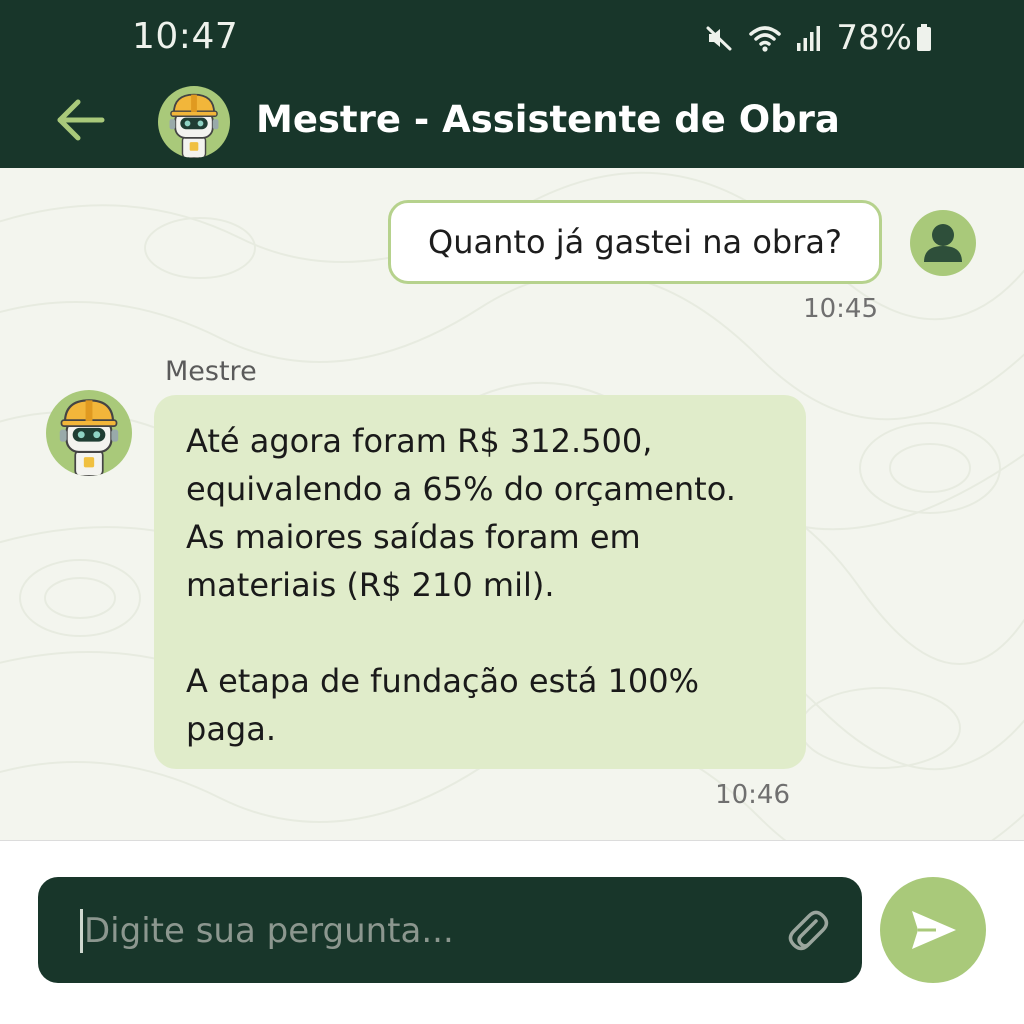 This screenshot has width=1024, height=1024. I want to click on send-button, so click(933, 930).